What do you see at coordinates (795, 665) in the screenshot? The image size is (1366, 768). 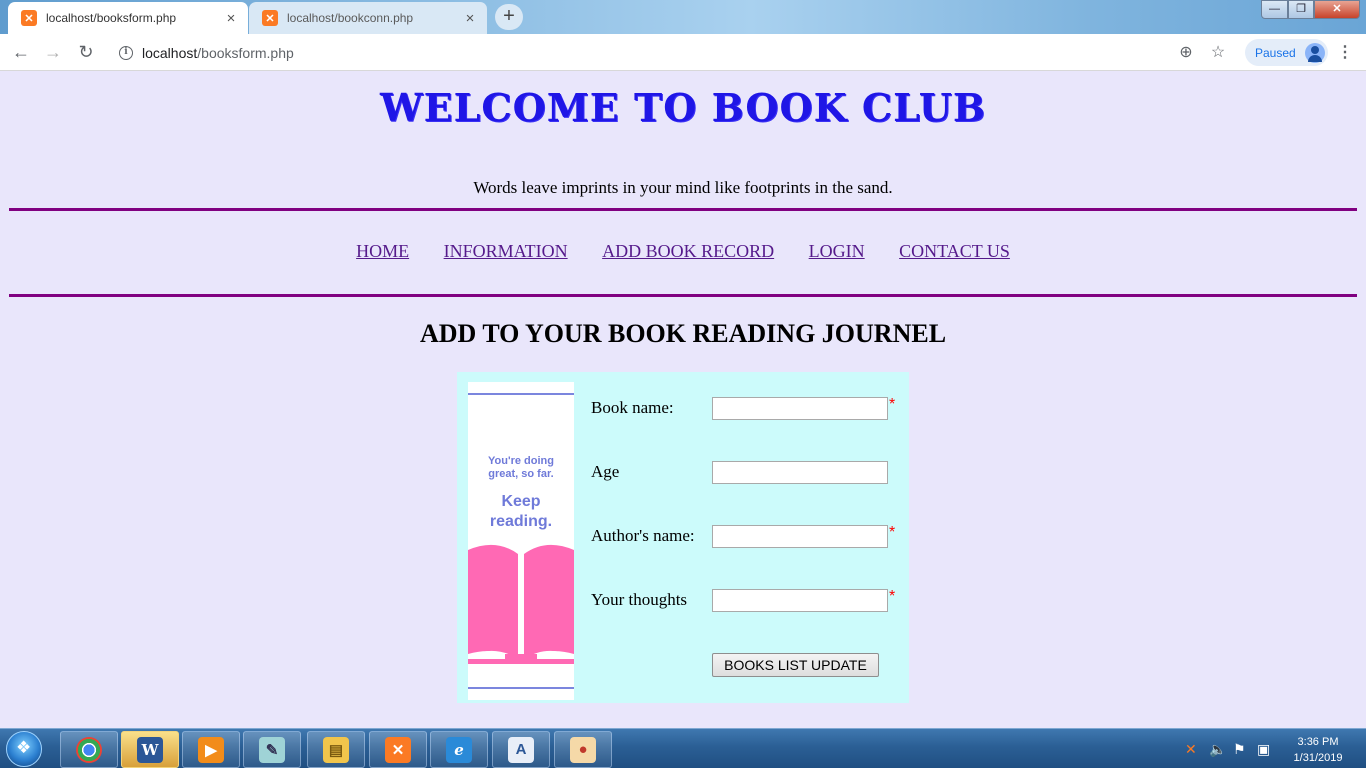 I see `books-list-update-button: BOOKS LIST UPDATE` at bounding box center [795, 665].